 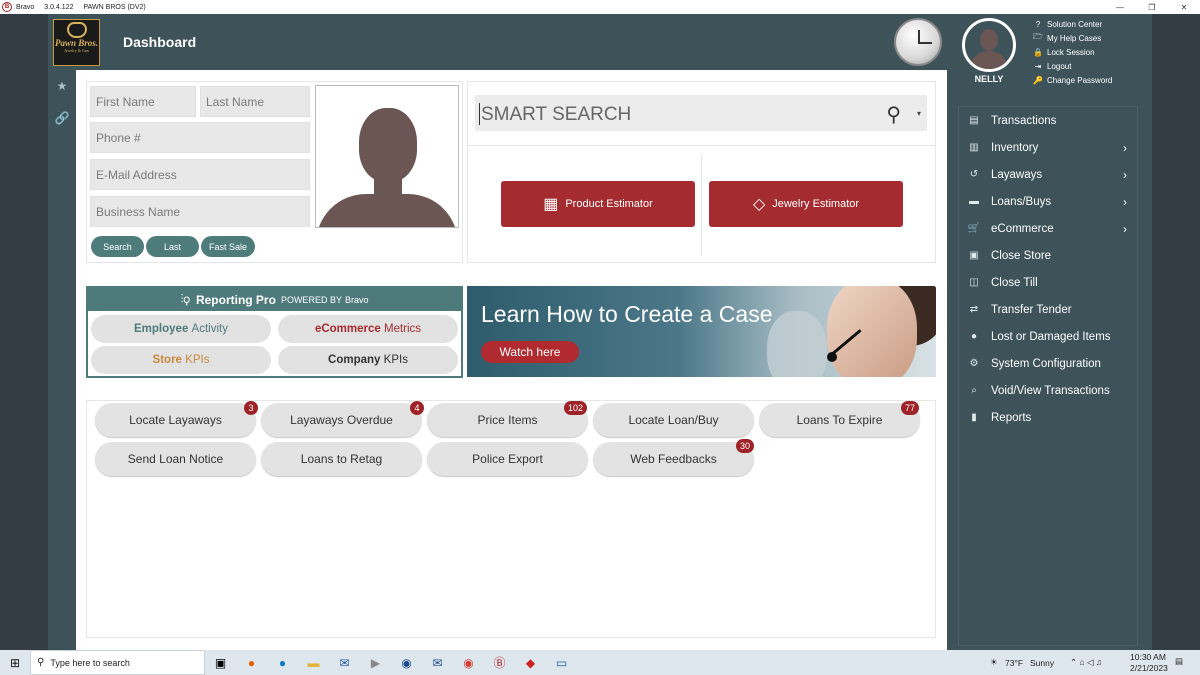 What do you see at coordinates (1072, 80) in the screenshot?
I see `user-menu-change-password: 🔑 Change Password` at bounding box center [1072, 80].